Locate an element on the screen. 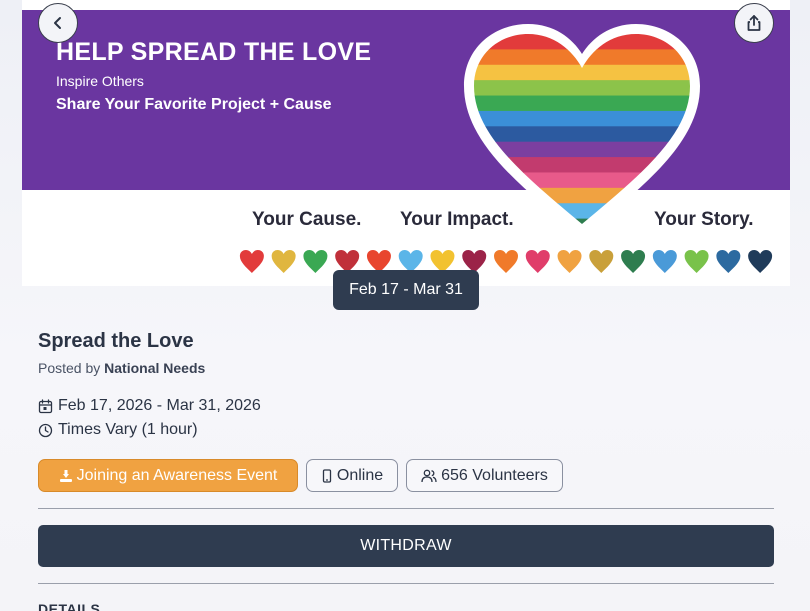  share-button is located at coordinates (754, 23).